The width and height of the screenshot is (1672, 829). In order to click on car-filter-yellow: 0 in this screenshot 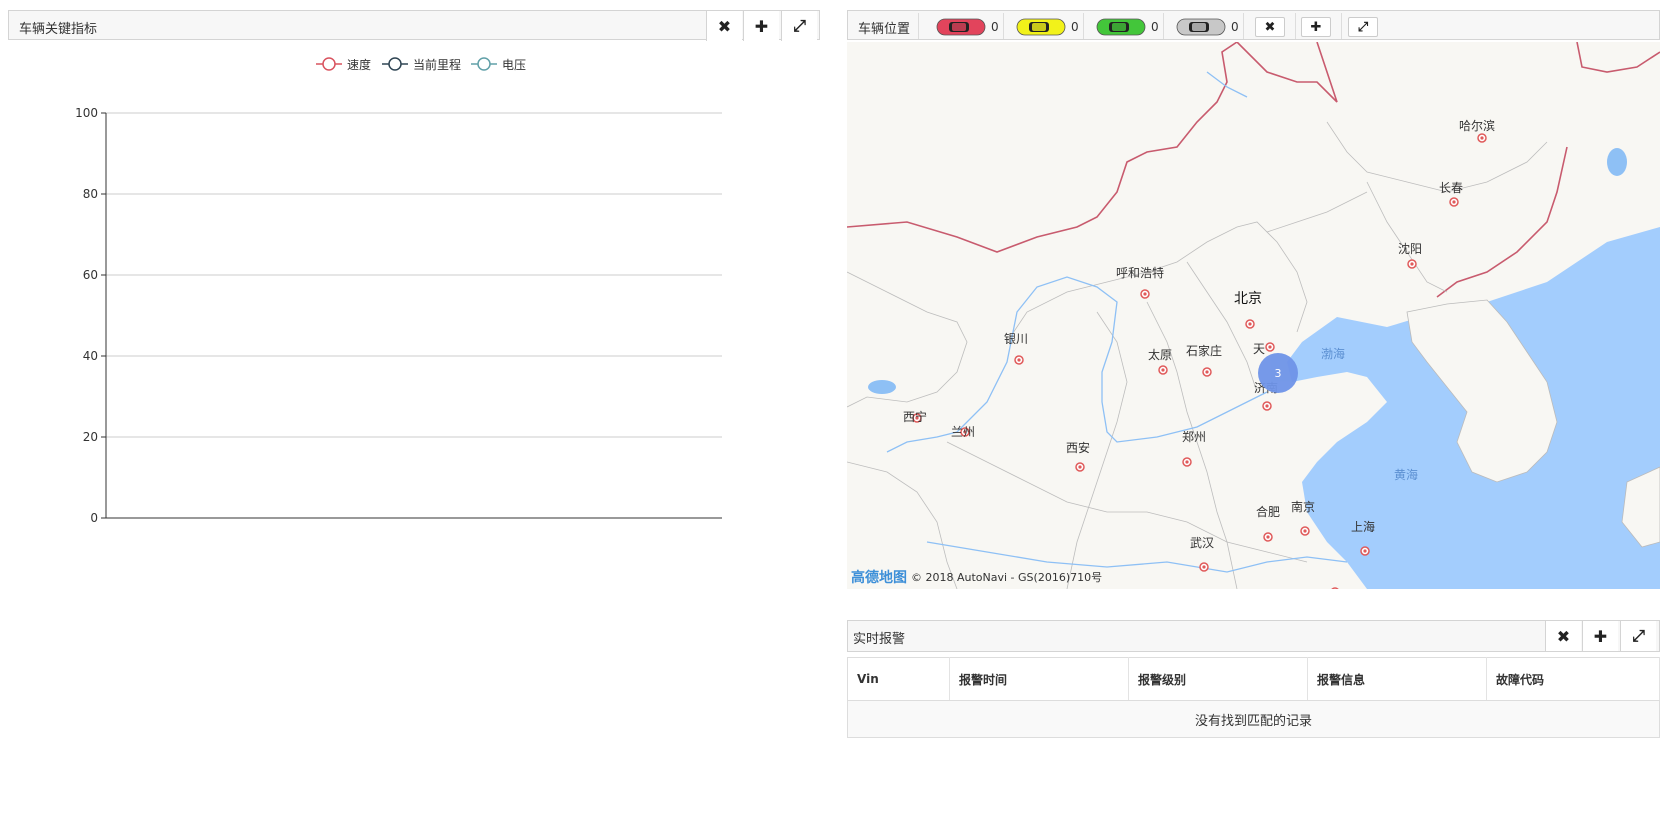, I will do `click(1047, 27)`.